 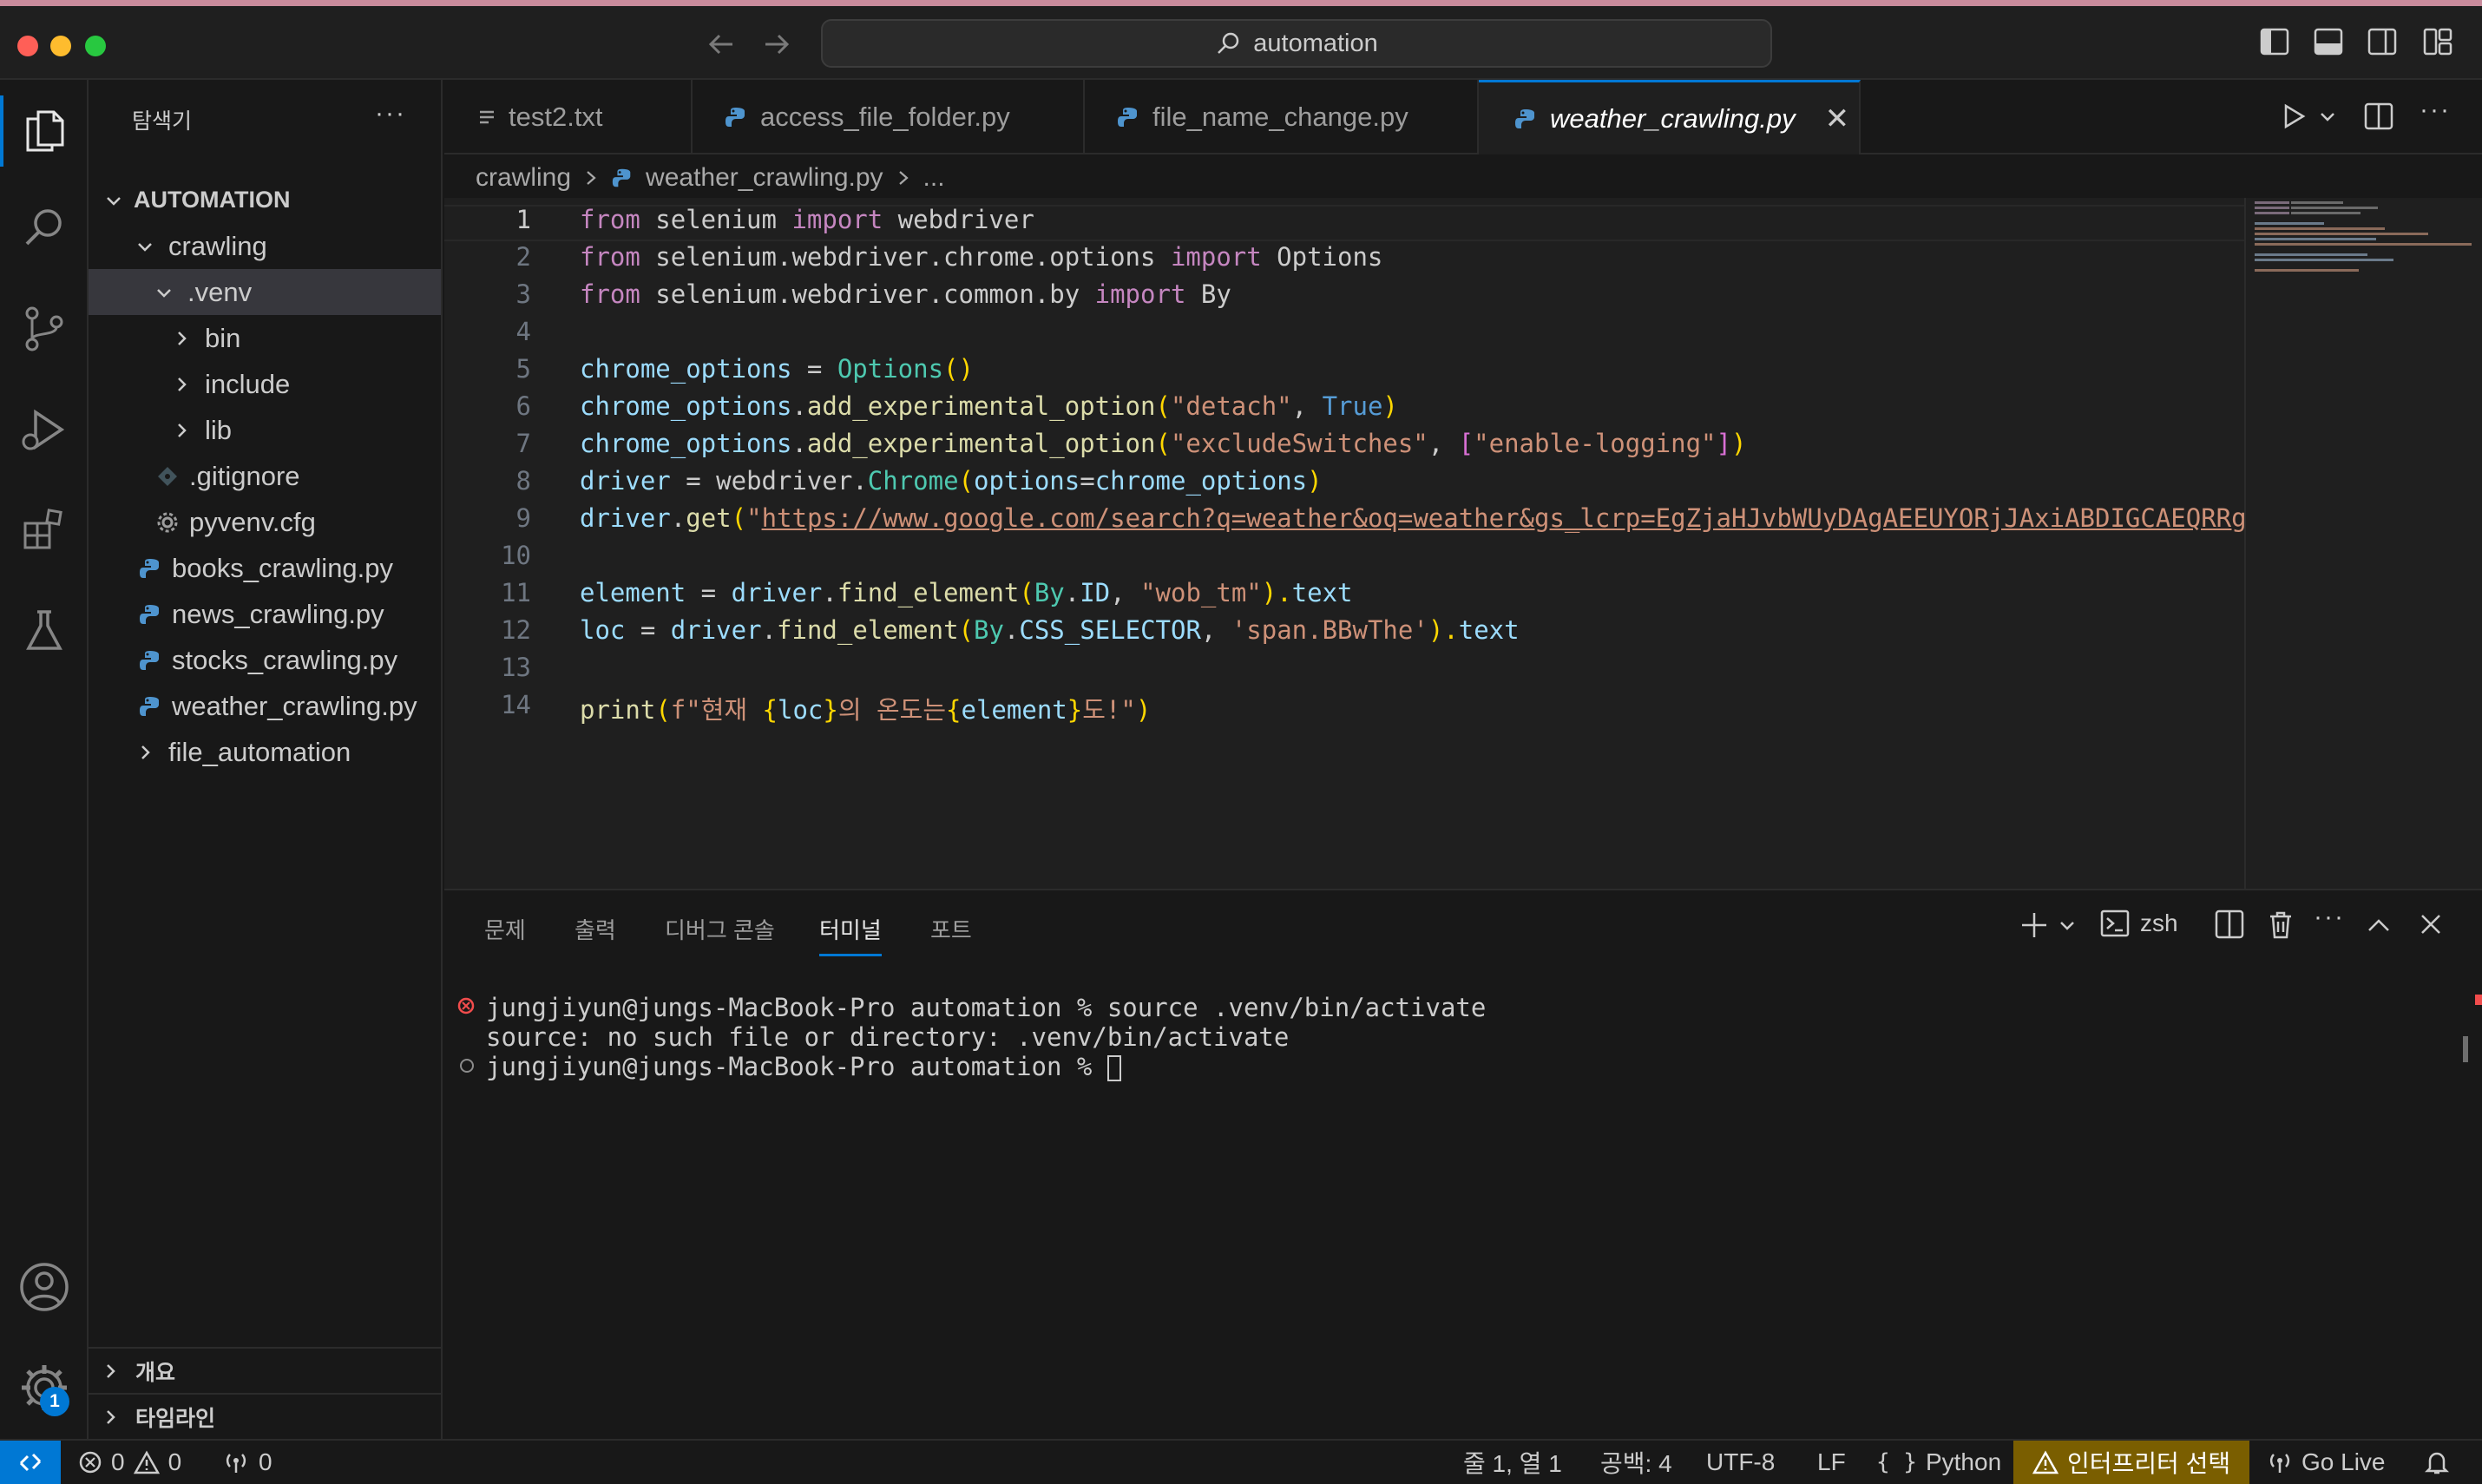 I want to click on minimize-window-button, so click(x=60, y=46).